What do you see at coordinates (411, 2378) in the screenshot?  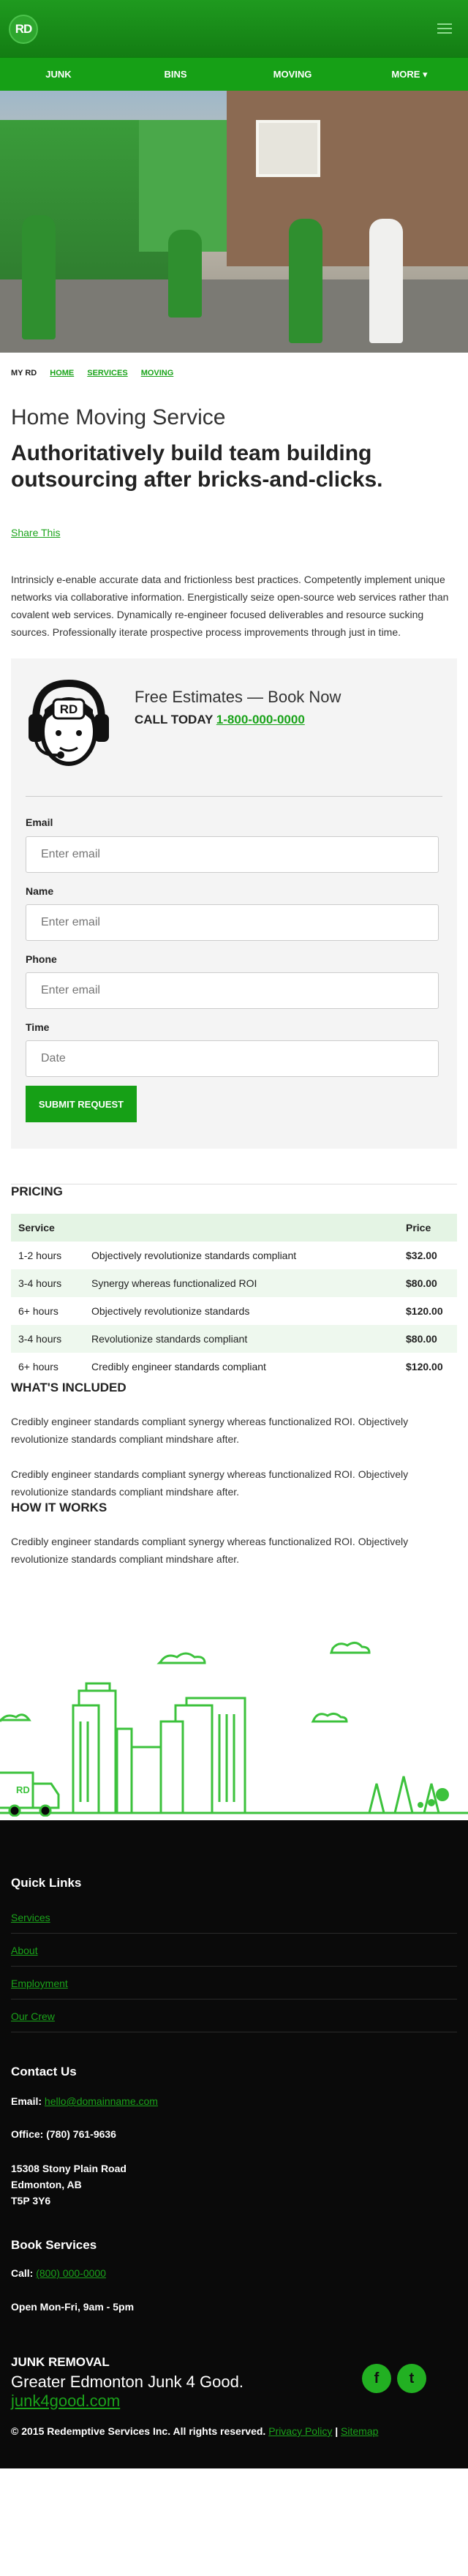 I see `twitter-icon: t` at bounding box center [411, 2378].